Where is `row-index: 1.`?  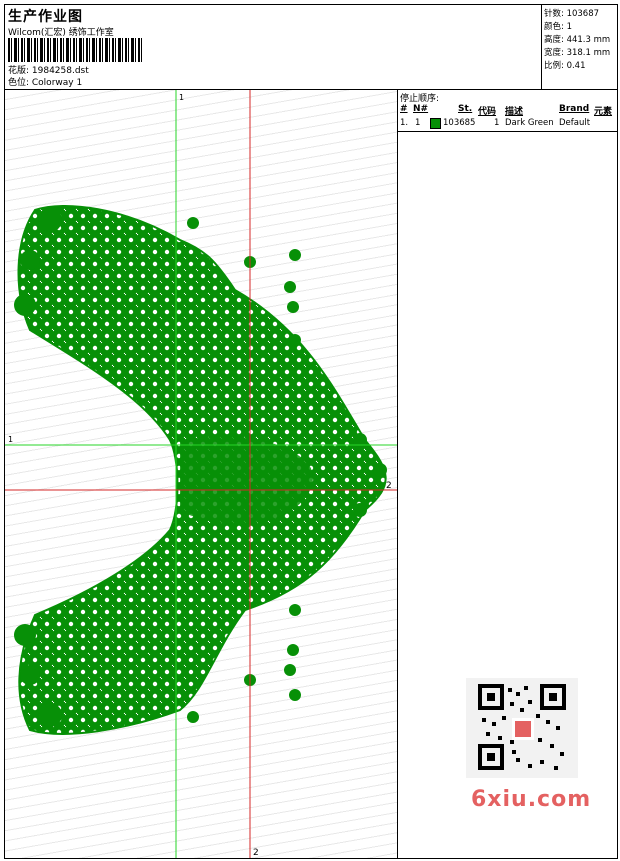 row-index: 1. is located at coordinates (404, 123).